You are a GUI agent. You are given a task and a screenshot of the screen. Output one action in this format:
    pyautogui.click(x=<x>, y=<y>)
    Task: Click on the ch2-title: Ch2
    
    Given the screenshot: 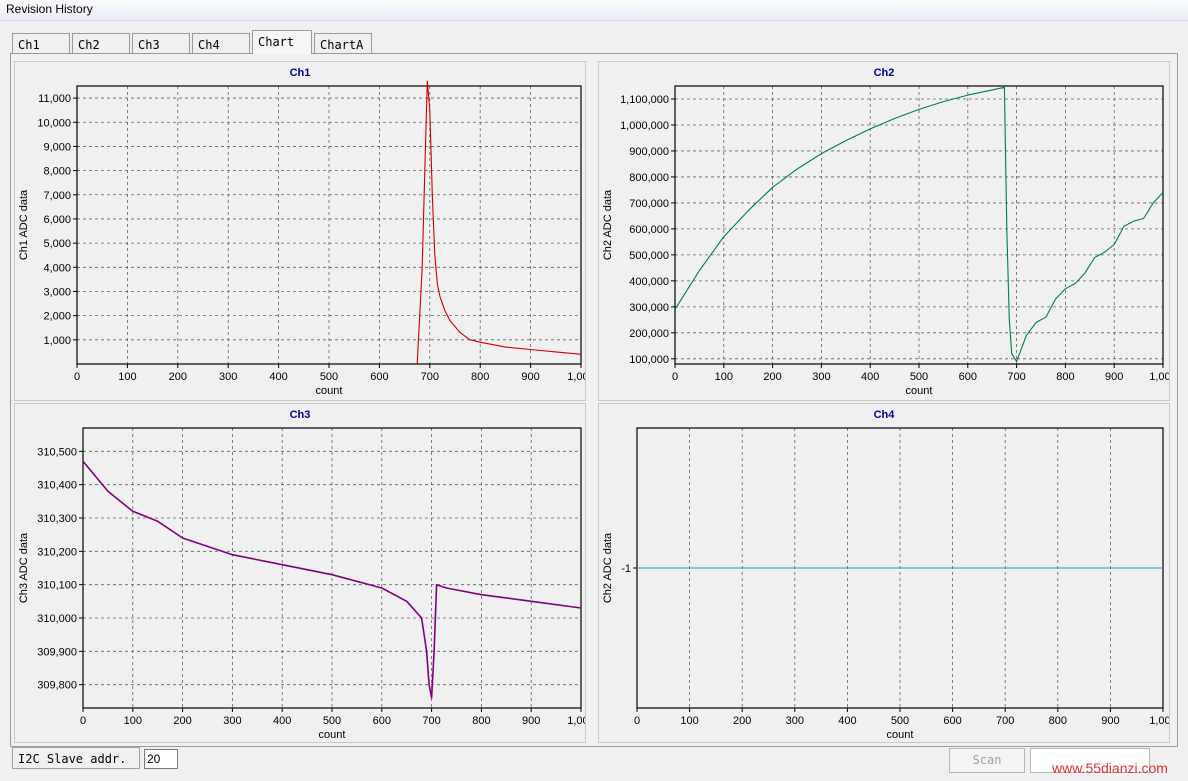 What is the action you would take?
    pyautogui.click(x=884, y=73)
    